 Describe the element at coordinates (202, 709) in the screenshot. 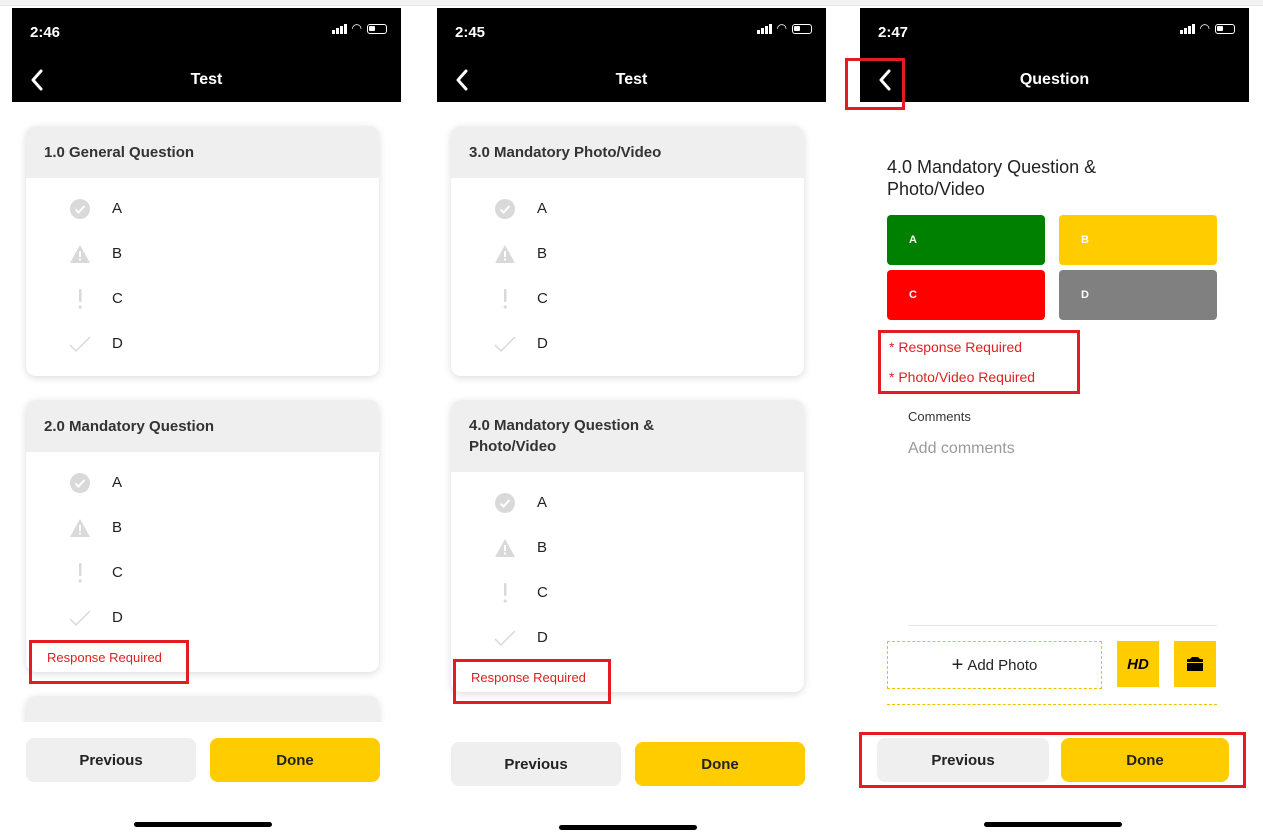

I see `question-card-partial` at that location.